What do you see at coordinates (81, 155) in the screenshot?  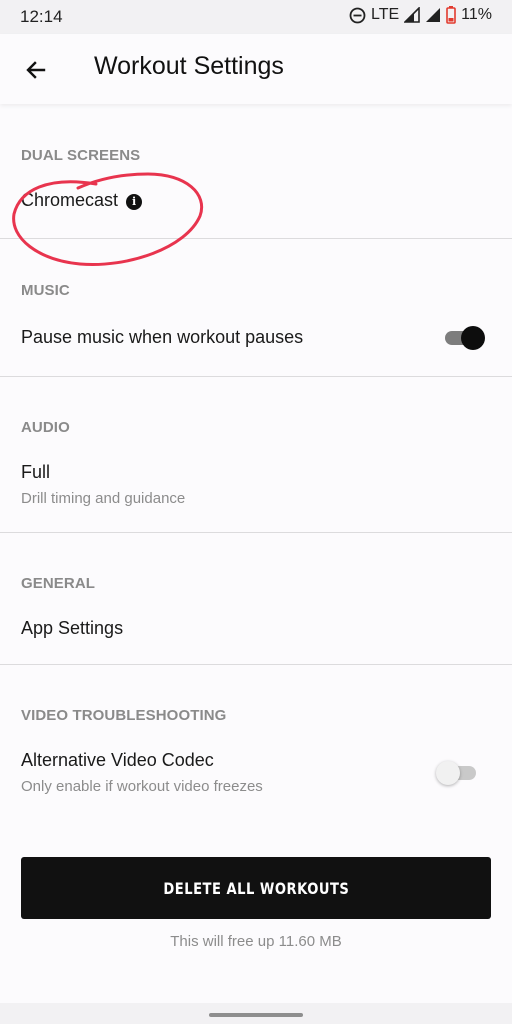 I see `section-header-dual-screens: DUAL SCREENS` at bounding box center [81, 155].